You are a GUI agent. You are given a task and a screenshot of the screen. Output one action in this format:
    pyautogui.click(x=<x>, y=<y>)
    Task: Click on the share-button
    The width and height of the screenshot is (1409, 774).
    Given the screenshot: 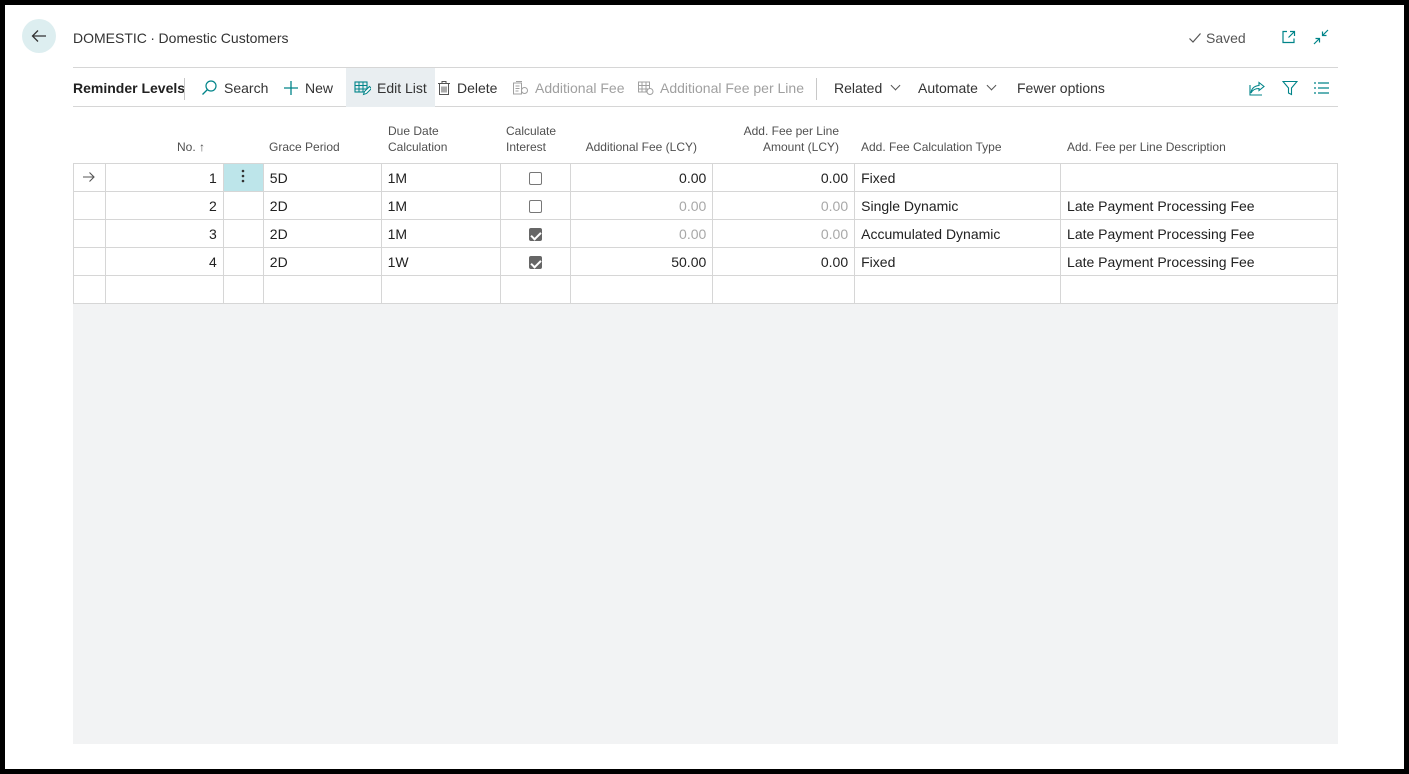 What is the action you would take?
    pyautogui.click(x=1257, y=87)
    